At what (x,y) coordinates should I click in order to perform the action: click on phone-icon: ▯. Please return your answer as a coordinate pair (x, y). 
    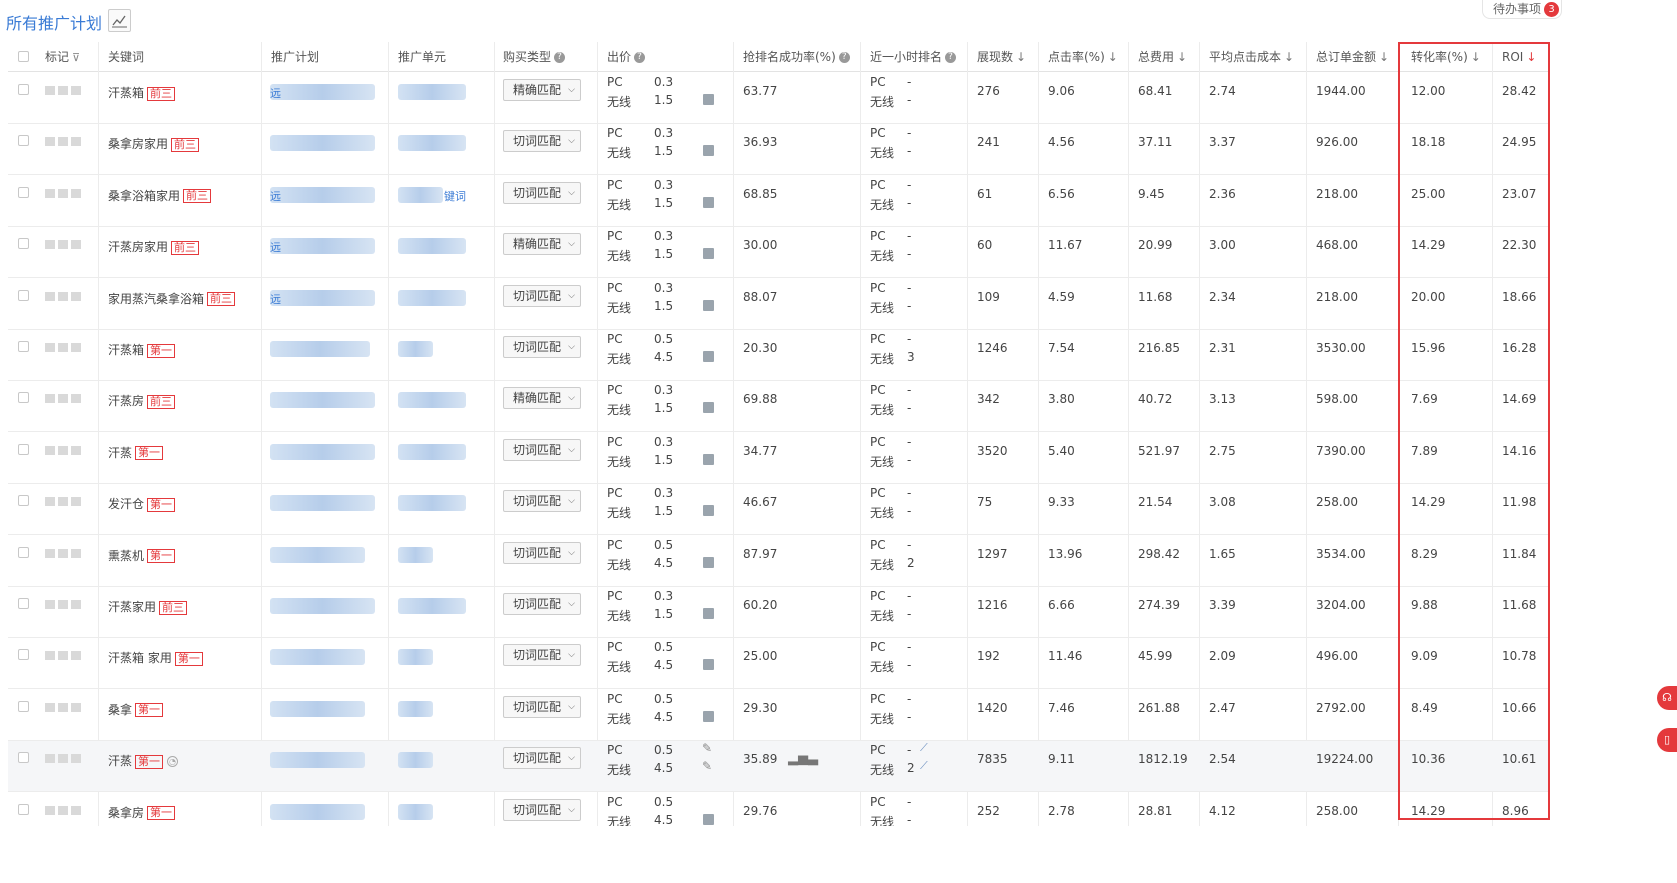
    Looking at the image, I should click on (1667, 740).